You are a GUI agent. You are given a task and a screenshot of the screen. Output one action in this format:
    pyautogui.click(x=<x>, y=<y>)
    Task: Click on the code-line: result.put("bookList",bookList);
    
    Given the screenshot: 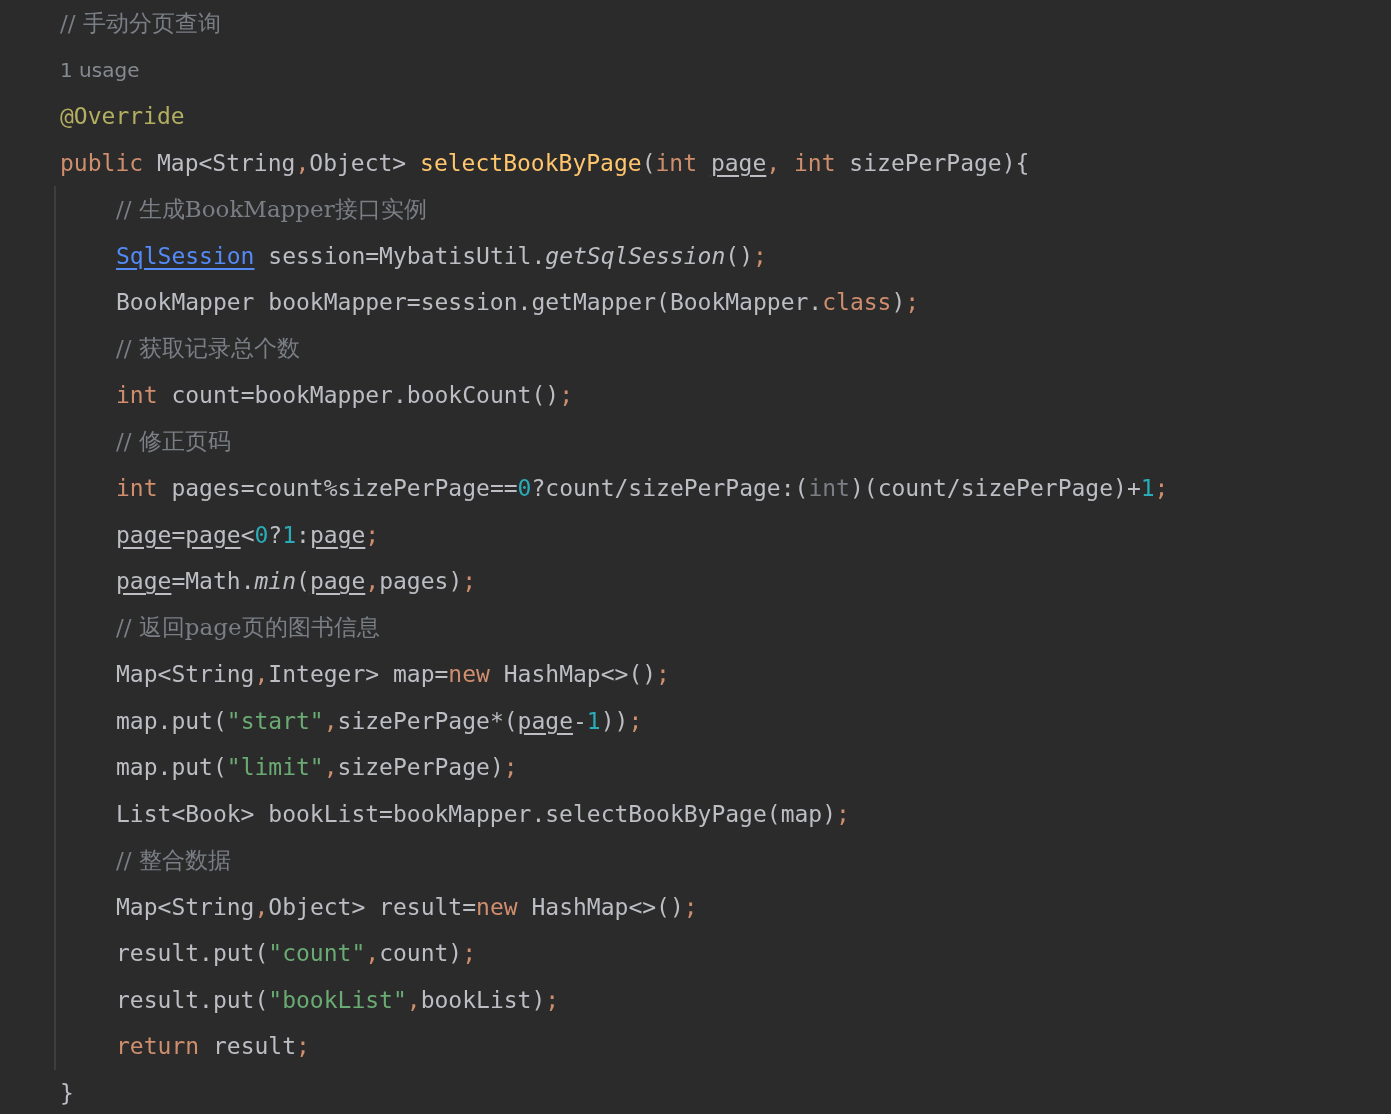 What is the action you would take?
    pyautogui.click(x=338, y=999)
    